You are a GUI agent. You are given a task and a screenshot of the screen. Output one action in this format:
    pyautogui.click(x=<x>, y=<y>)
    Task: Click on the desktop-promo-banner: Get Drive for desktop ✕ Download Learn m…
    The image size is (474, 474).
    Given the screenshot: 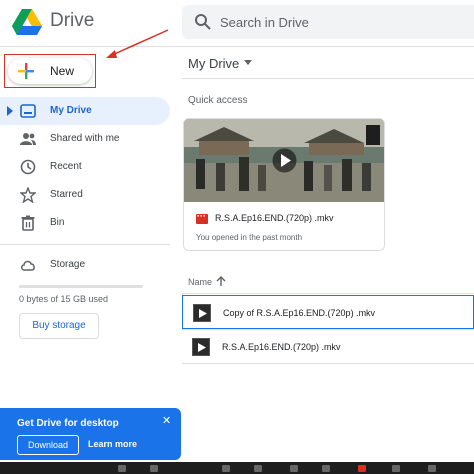 What is the action you would take?
    pyautogui.click(x=90, y=434)
    